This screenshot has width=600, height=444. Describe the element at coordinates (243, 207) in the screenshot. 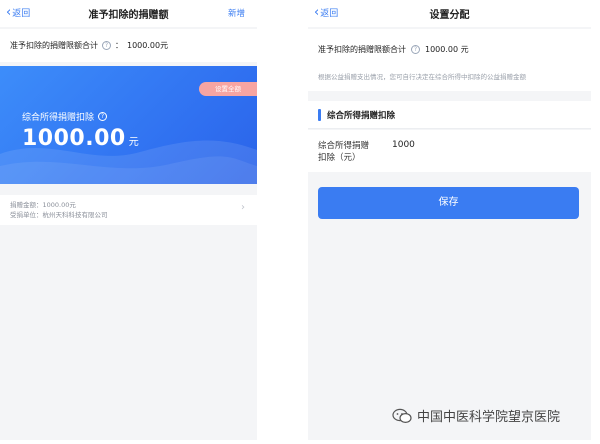

I see `chevron-right-icon: ›` at that location.